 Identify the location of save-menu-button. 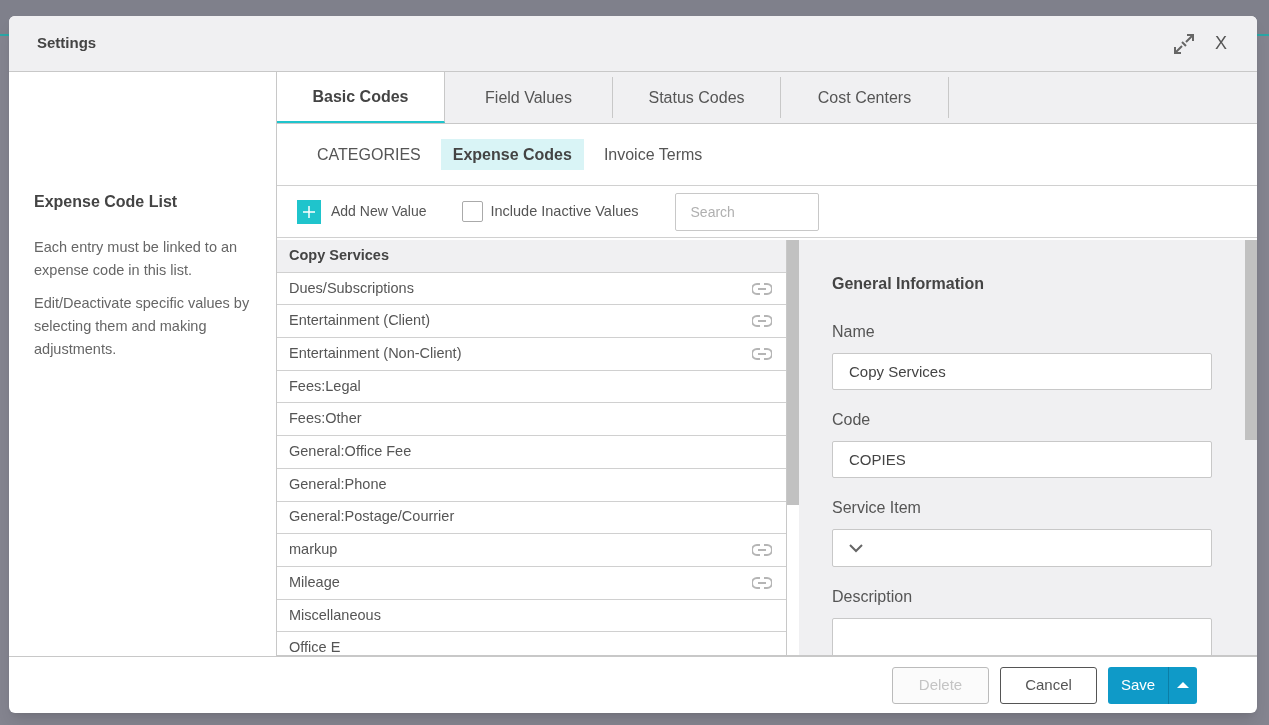
(1183, 685).